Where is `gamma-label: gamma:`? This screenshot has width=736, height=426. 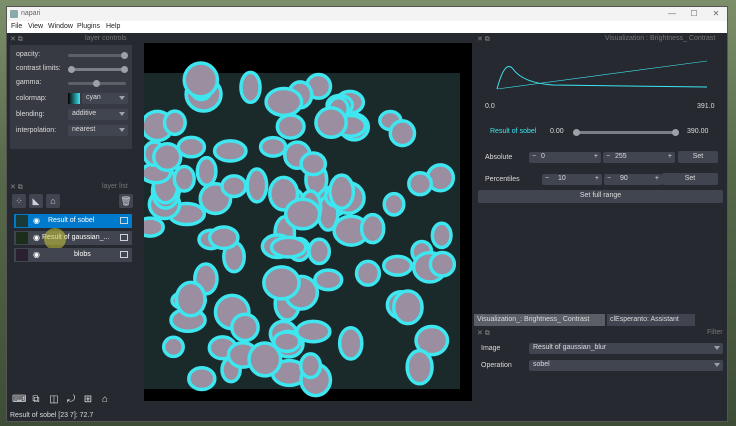 gamma-label: gamma: is located at coordinates (29, 82).